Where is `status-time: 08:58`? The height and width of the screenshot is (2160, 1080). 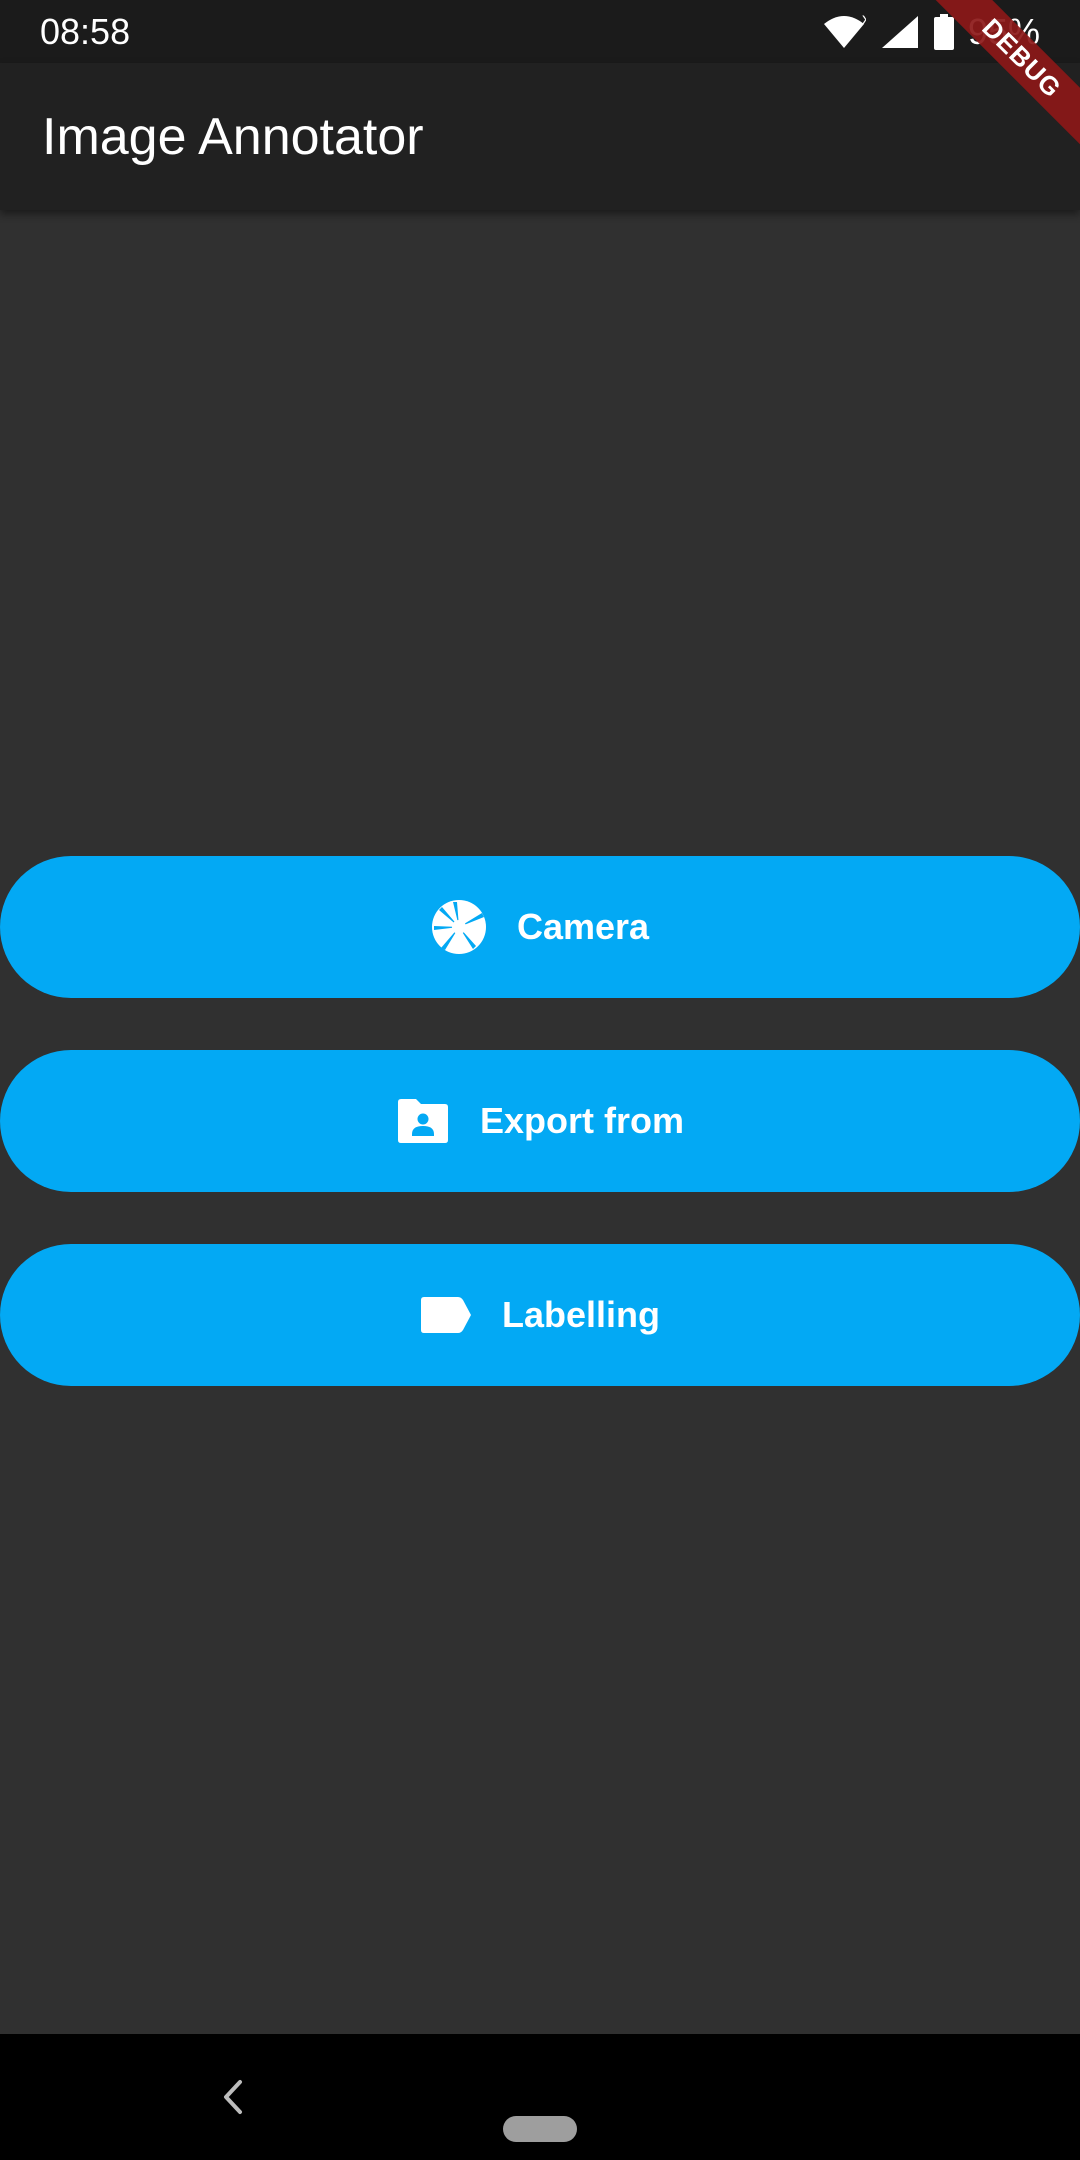 status-time: 08:58 is located at coordinates (85, 31).